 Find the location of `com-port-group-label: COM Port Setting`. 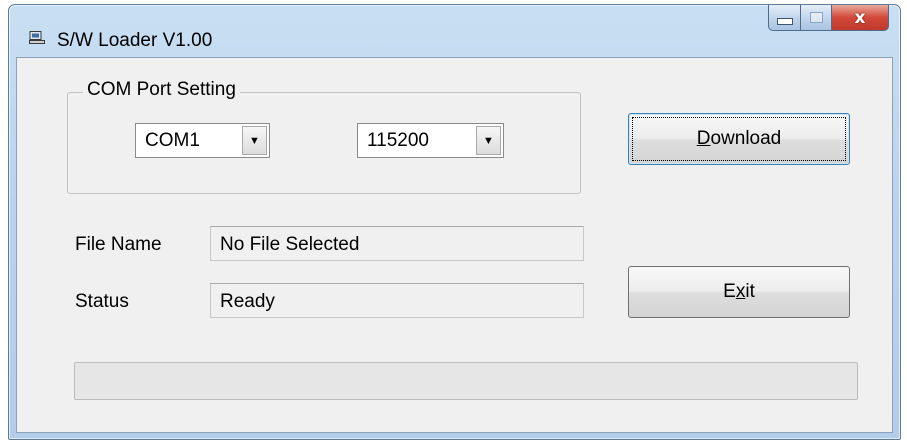

com-port-group-label: COM Port Setting is located at coordinates (161, 90).